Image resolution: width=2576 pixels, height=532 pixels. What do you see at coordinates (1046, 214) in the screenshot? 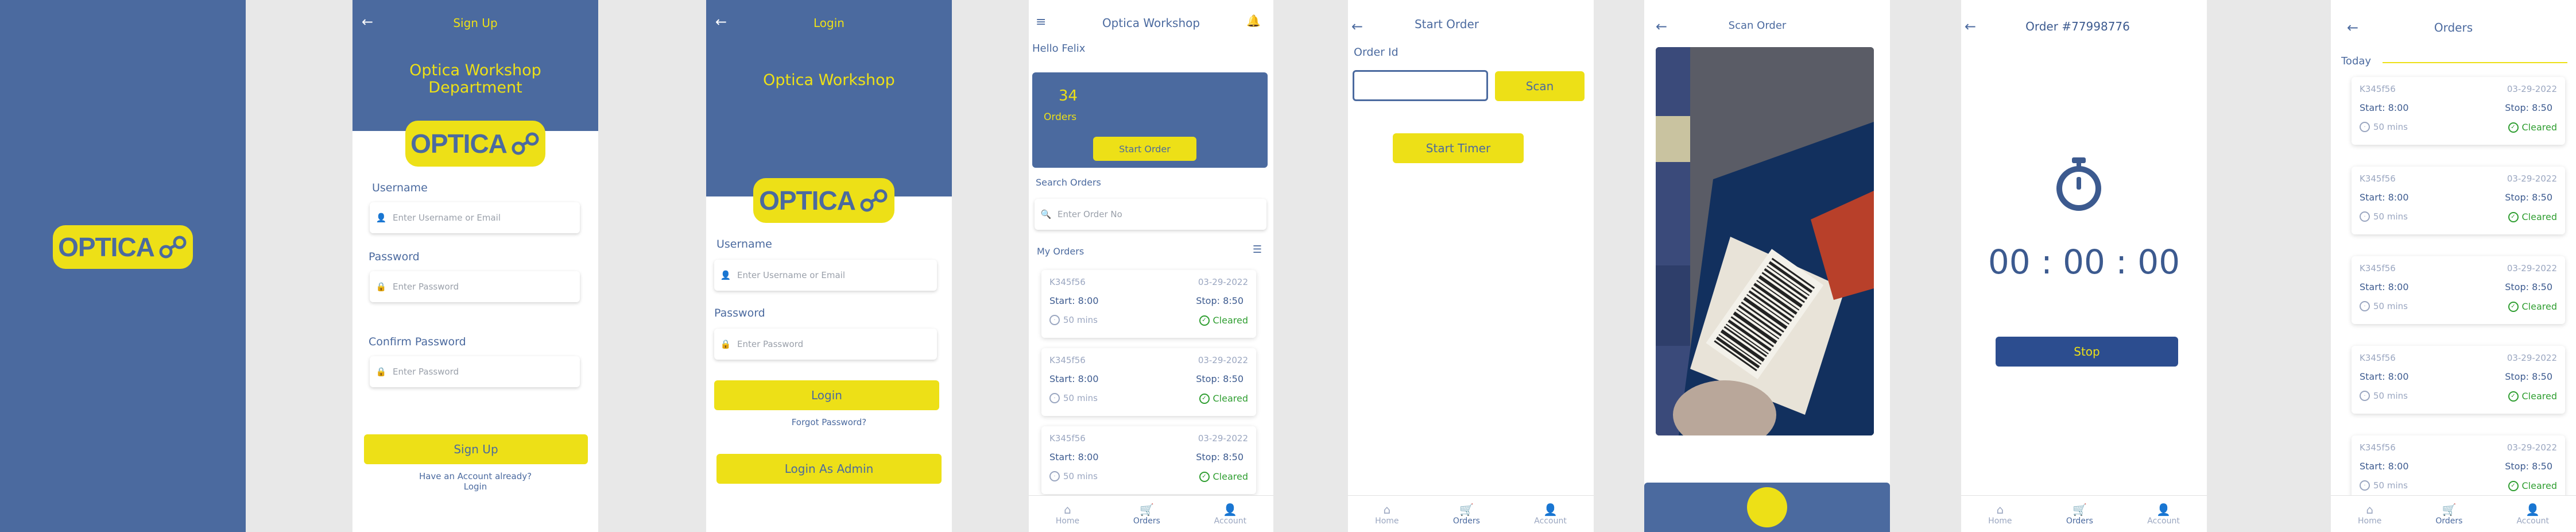
I see `search-icon: 🔍` at bounding box center [1046, 214].